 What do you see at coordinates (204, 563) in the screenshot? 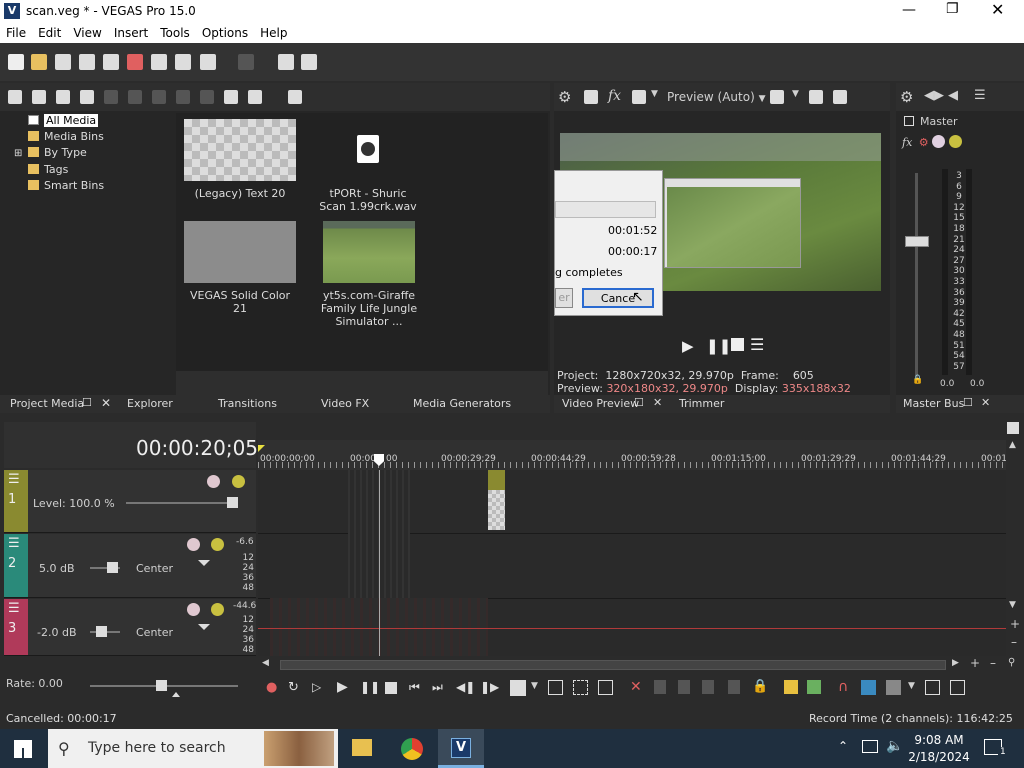
I see `track-2-pan-thumb` at bounding box center [204, 563].